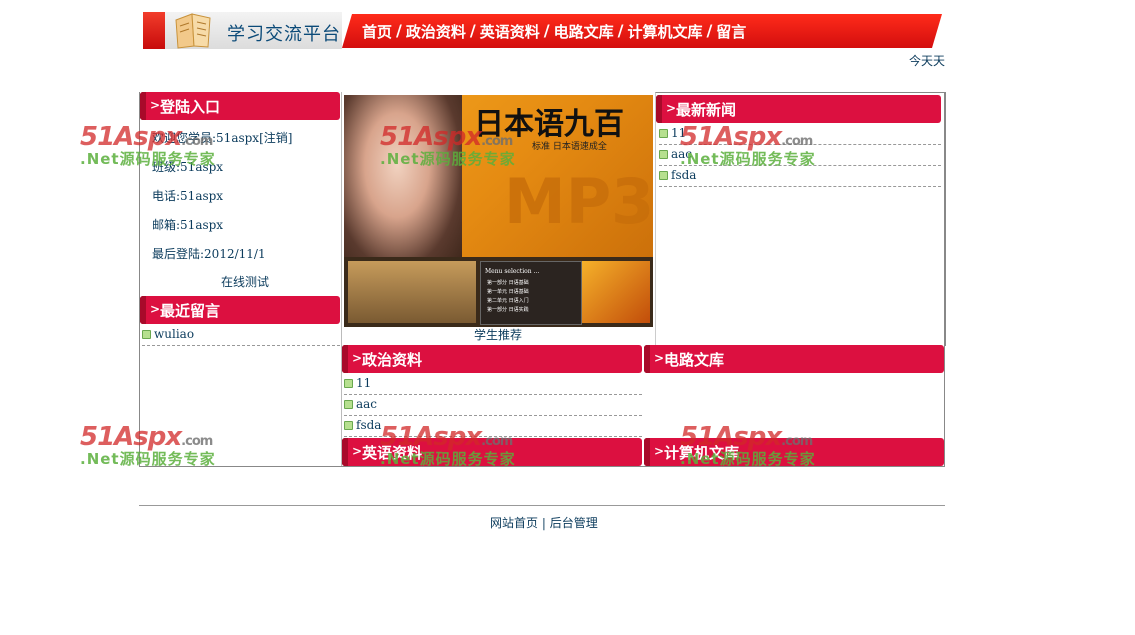 Image resolution: width=1135 pixels, height=635 pixels. I want to click on politics-link: fsda, so click(368, 425).